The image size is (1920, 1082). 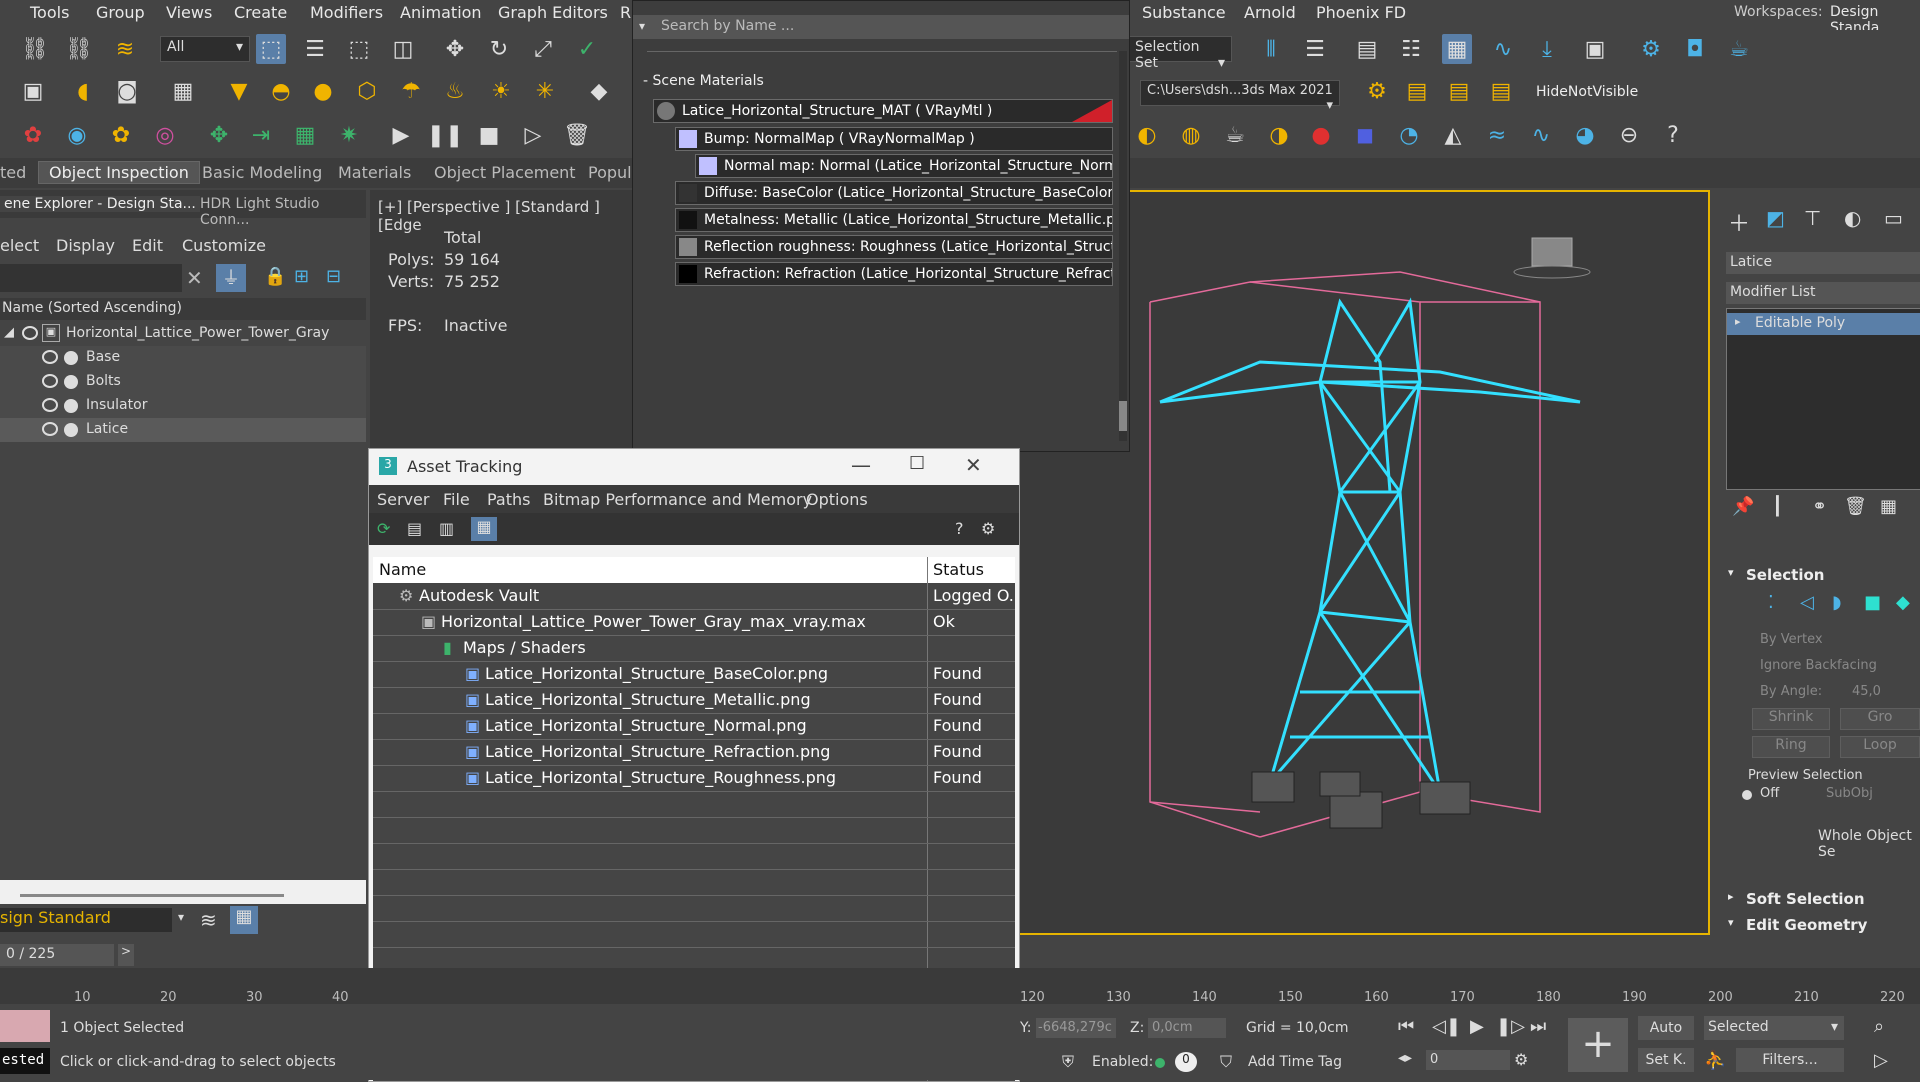 What do you see at coordinates (1791, 691) in the screenshot?
I see `by-angle-checkbox: By Angle:` at bounding box center [1791, 691].